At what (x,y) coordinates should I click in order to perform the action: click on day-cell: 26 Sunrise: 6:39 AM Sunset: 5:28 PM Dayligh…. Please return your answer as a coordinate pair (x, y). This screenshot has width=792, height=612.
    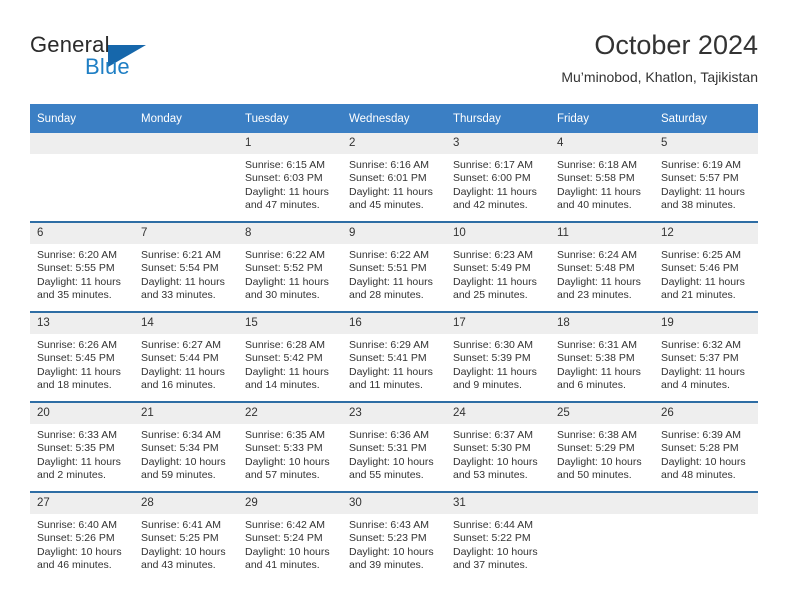
    Looking at the image, I should click on (706, 446).